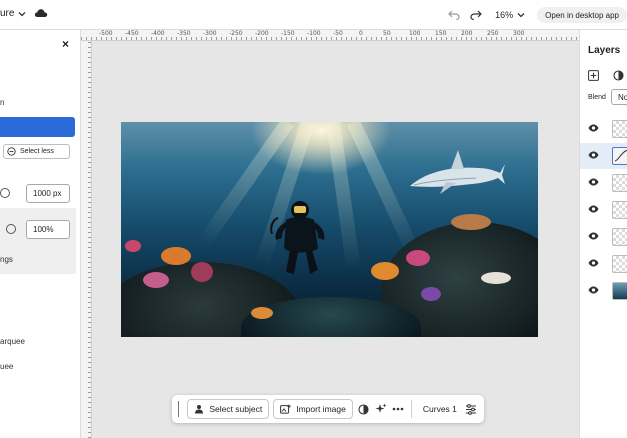 The image size is (627, 438). I want to click on ruler-tick: -350, so click(184, 33).